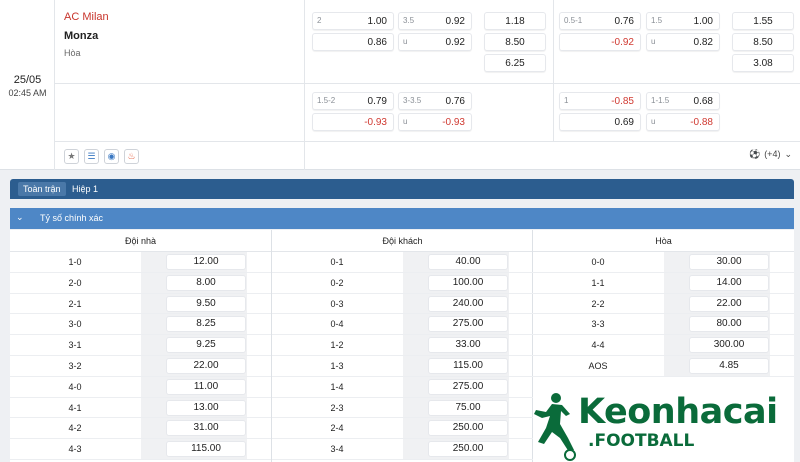  What do you see at coordinates (75, 428) in the screenshot?
I see `score-label: 4-2` at bounding box center [75, 428].